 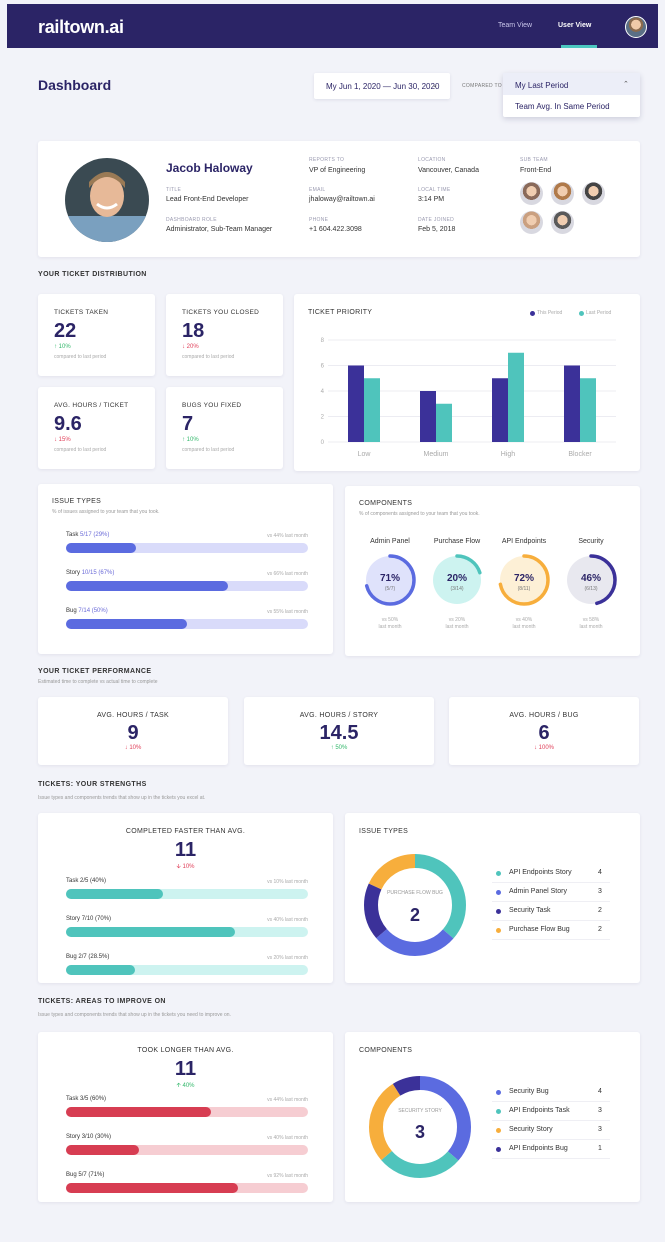 I want to click on progress-label: Story 3/10 (30%), so click(x=88, y=1137).